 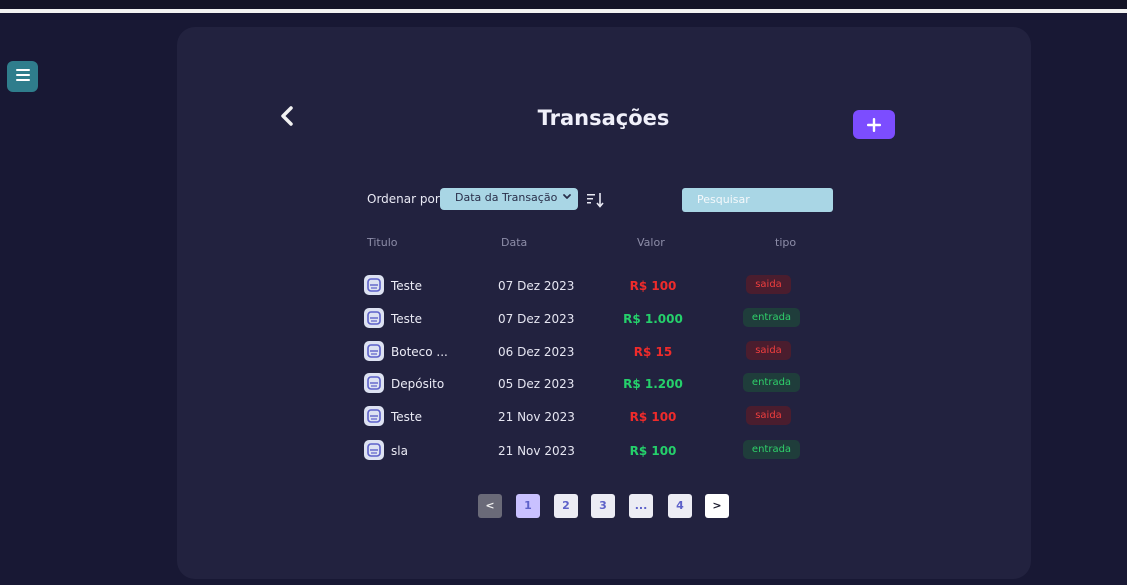 What do you see at coordinates (786, 242) in the screenshot?
I see `column-header-type: tipo` at bounding box center [786, 242].